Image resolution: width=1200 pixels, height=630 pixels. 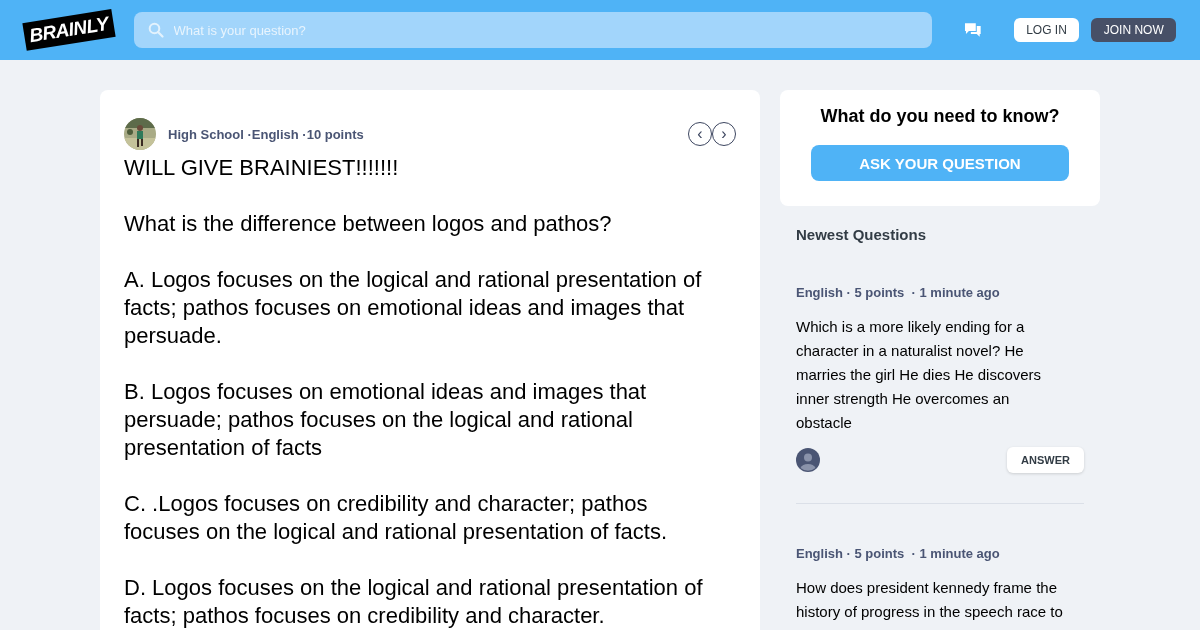 What do you see at coordinates (266, 134) in the screenshot?
I see `question-meta: High School ·English ·10 points` at bounding box center [266, 134].